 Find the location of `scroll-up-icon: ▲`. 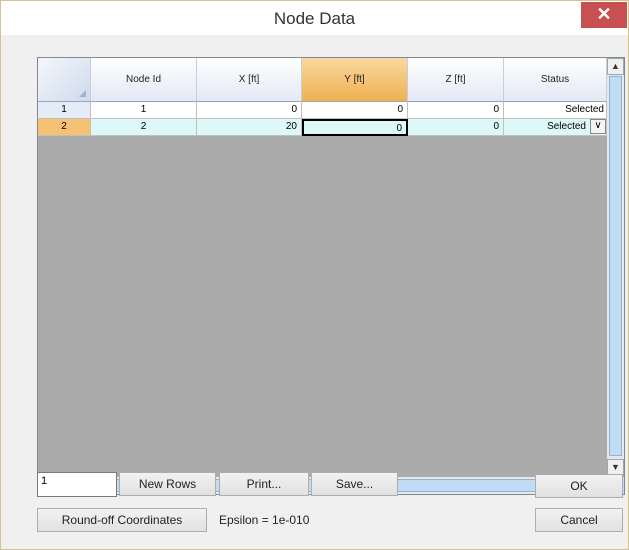

scroll-up-icon: ▲ is located at coordinates (615, 66).